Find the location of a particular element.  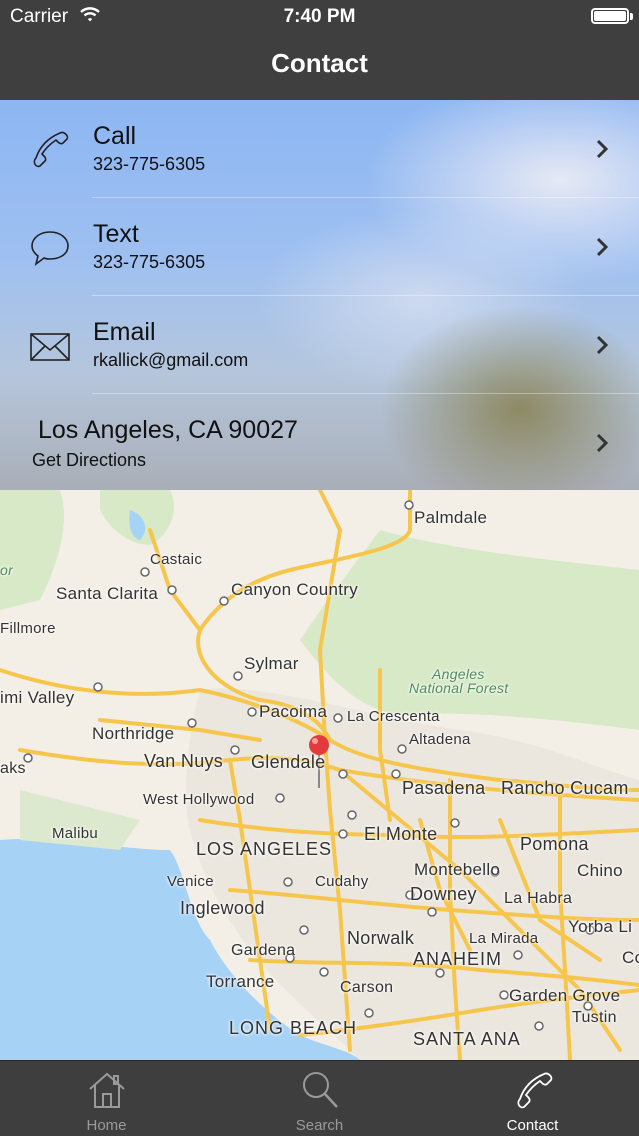

map-label: Rancho Cucam is located at coordinates (565, 788).